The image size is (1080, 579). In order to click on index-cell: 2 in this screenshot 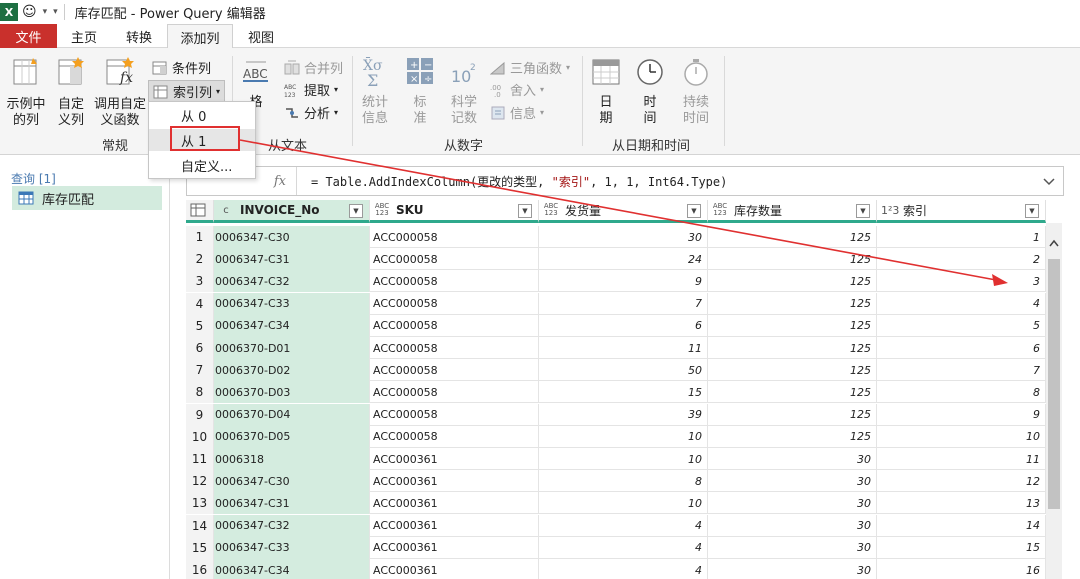, I will do `click(961, 259)`.